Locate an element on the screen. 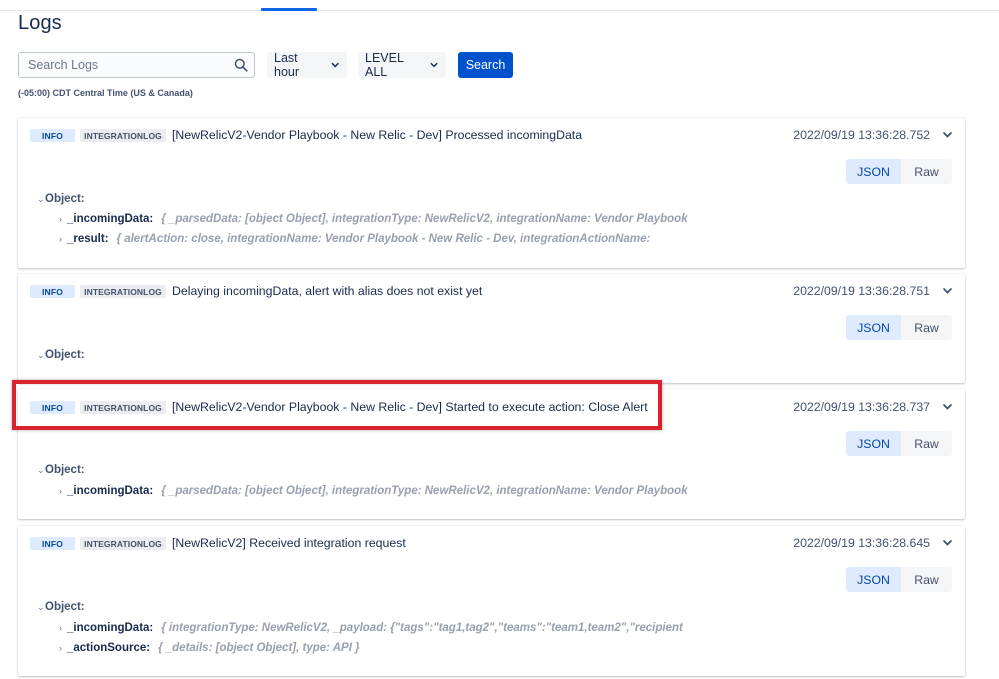 Image resolution: width=999 pixels, height=679 pixels. property-key: _actionSource: is located at coordinates (109, 648).